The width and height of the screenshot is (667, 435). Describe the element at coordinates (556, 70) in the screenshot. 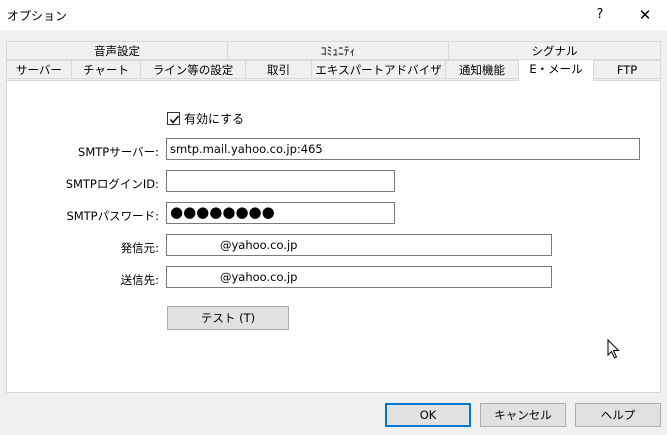

I see `tab-email: E・メール` at that location.